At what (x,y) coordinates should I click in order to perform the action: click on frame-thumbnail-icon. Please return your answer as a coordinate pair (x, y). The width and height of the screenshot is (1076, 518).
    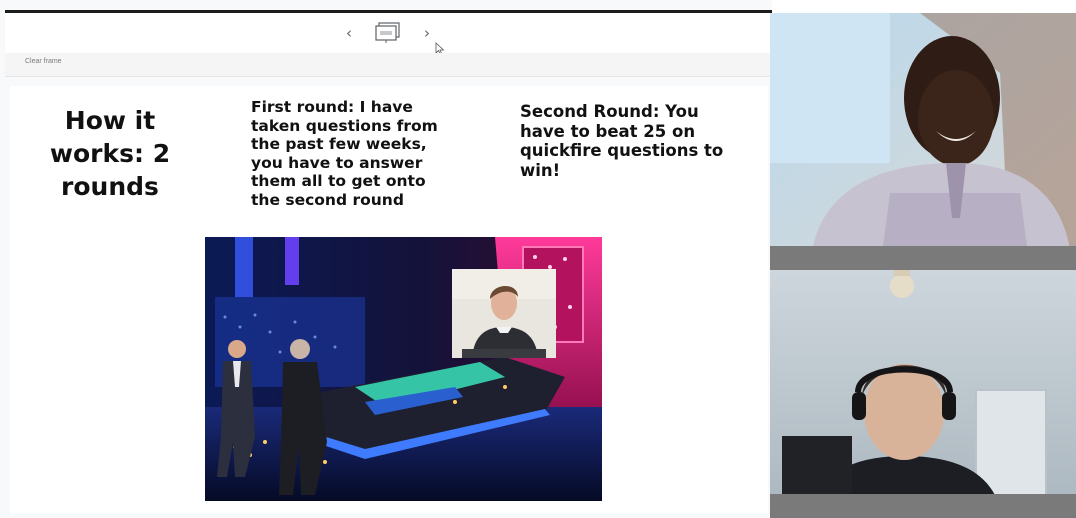
    Looking at the image, I should click on (388, 33).